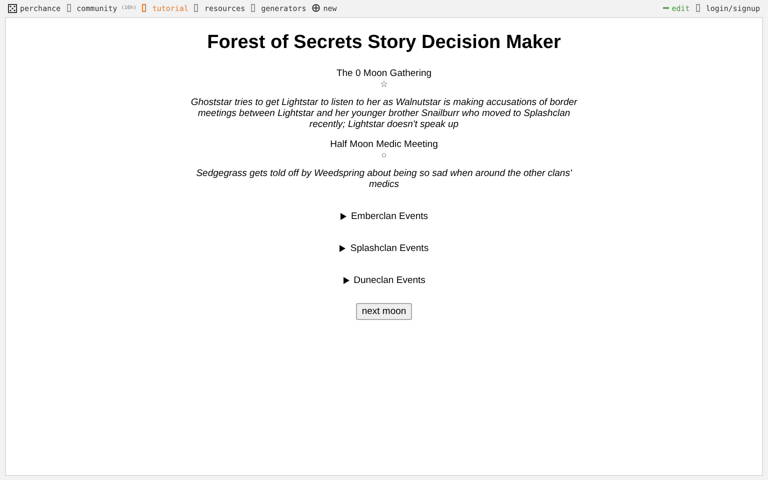 The width and height of the screenshot is (768, 480). What do you see at coordinates (384, 113) in the screenshot?
I see `event-description: Ghoststar tries to get Lightstar to listen to her as Walnutstar is making accusations of border meetings between Lightstar and her younger brother Snailburr who moved to Splashclan recently; Lightstar doesn't speak up` at bounding box center [384, 113].